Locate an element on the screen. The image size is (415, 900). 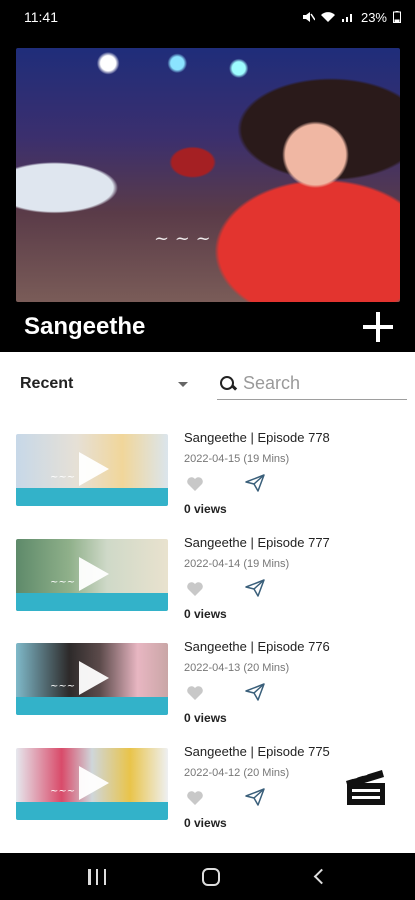
status-bar: 11:41 23% is located at coordinates (207, 17).